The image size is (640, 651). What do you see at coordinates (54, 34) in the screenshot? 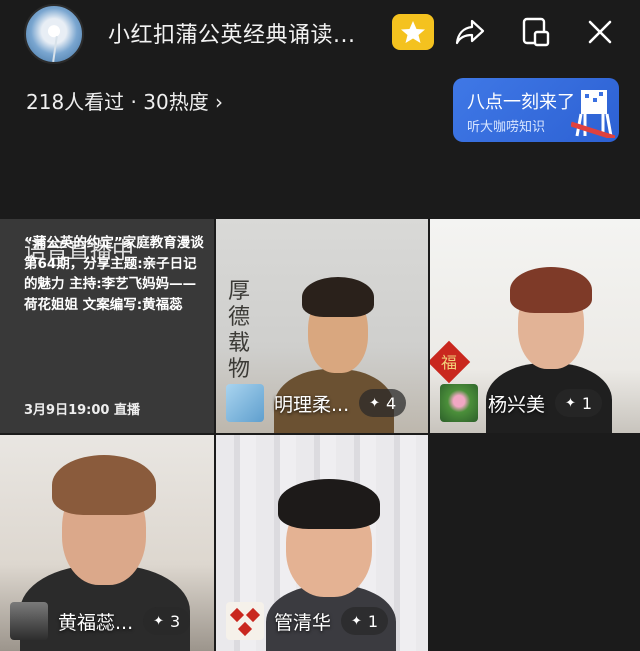
I see `host-avatar` at bounding box center [54, 34].